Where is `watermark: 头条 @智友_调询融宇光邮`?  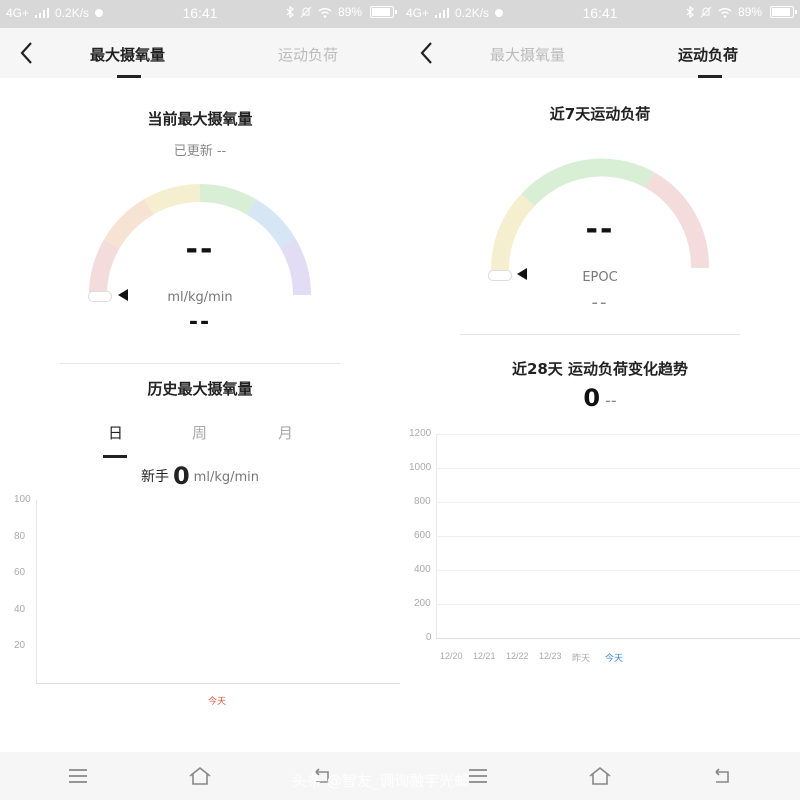 watermark: 头条 @智友_调询融宇光邮 is located at coordinates (381, 781).